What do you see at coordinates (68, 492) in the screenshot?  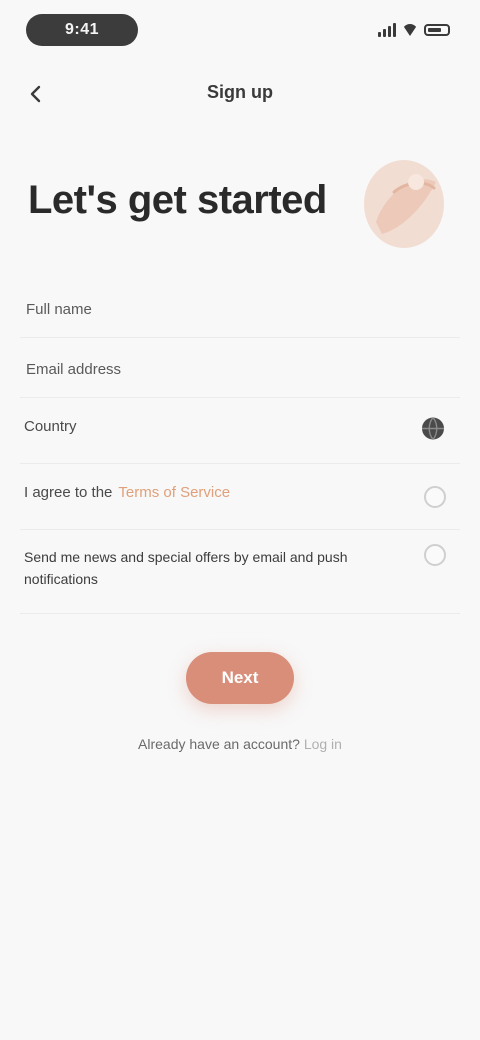 I see `terms-text: I agree to the` at bounding box center [68, 492].